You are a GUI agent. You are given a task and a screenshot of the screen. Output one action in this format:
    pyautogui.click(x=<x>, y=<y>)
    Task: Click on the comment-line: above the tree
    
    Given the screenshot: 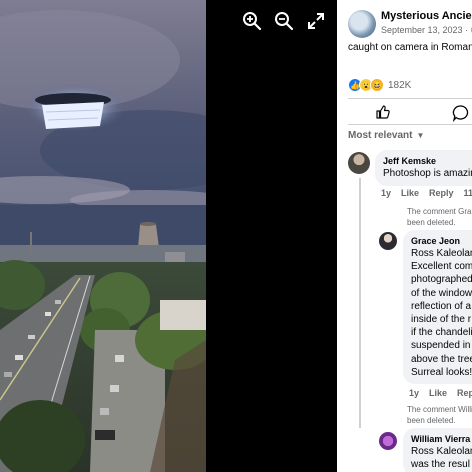 What is the action you would take?
    pyautogui.click(x=441, y=359)
    